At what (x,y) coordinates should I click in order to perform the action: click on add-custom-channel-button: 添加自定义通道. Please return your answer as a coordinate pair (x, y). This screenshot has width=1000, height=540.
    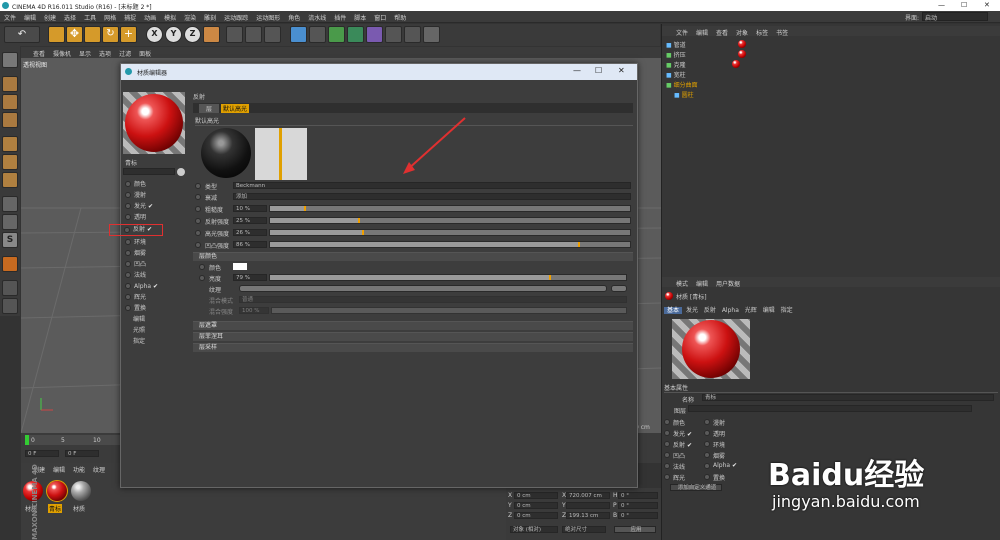
    Looking at the image, I should click on (696, 487).